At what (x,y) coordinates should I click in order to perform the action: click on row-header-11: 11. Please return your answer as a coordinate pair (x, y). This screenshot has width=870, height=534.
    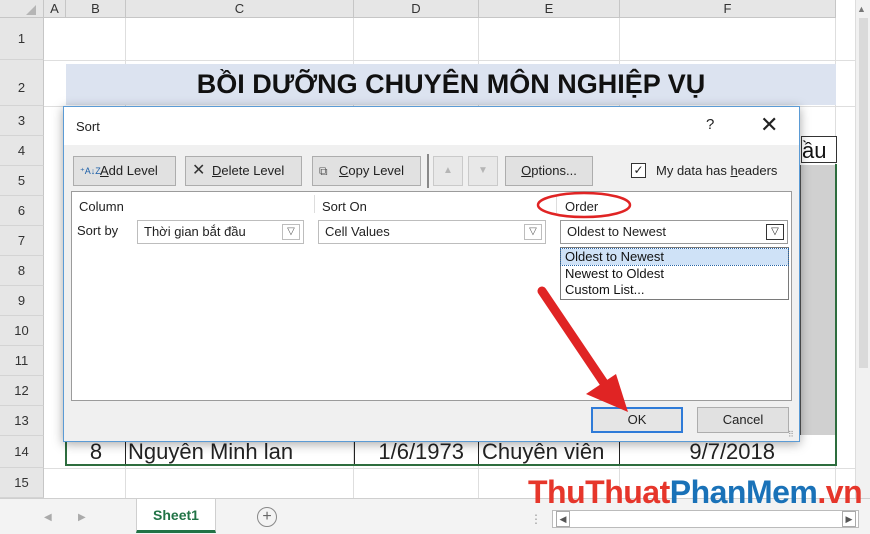
    Looking at the image, I should click on (22, 361).